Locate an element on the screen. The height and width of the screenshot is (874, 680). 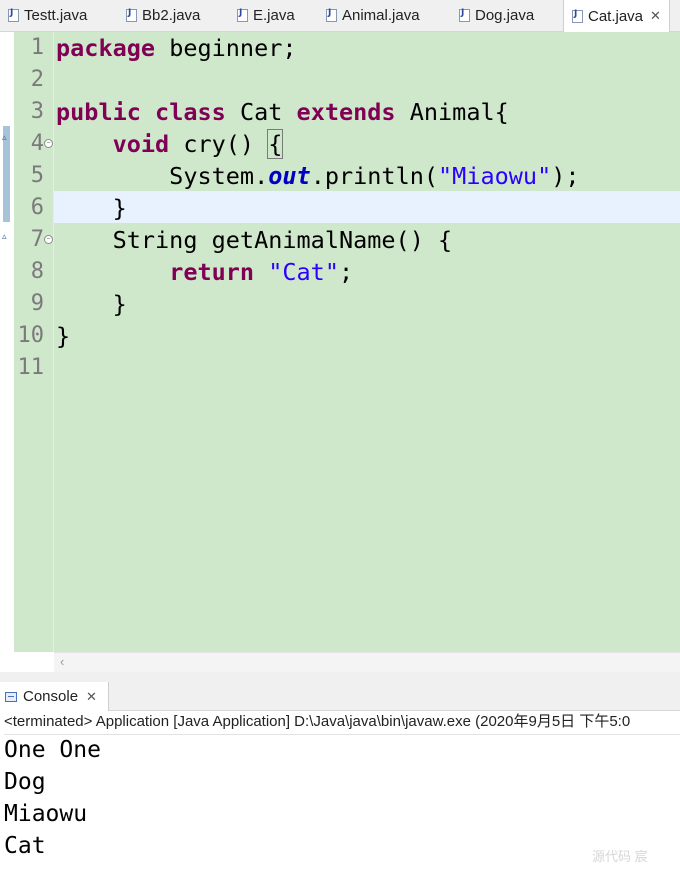
tab-e-java: E.java is located at coordinates (266, 15).